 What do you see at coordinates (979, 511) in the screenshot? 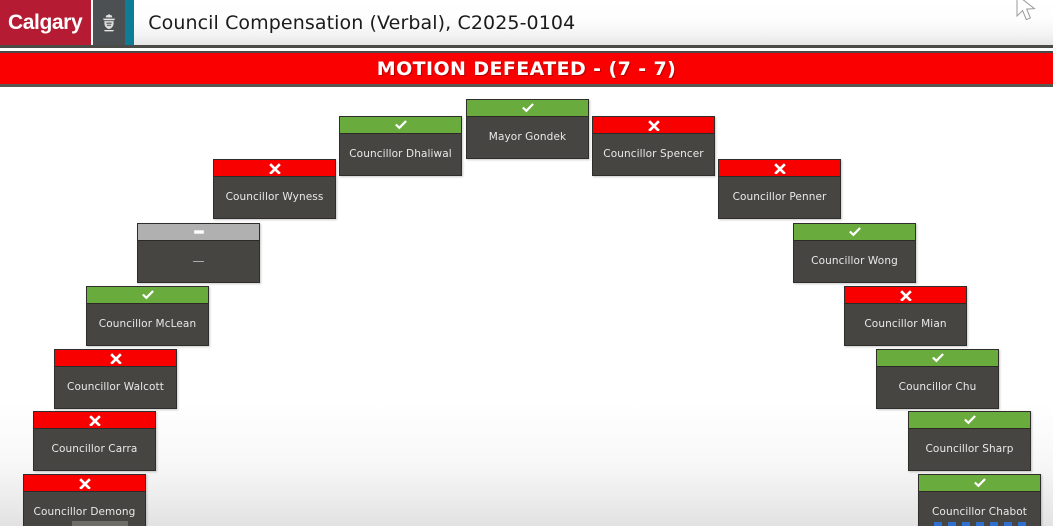
I see `member-name: Councillor Chabot` at bounding box center [979, 511].